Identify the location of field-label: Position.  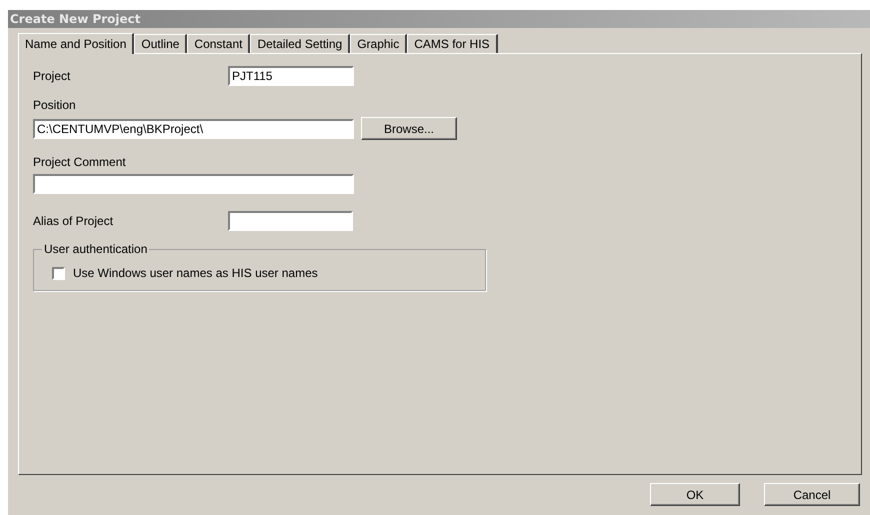
(55, 105).